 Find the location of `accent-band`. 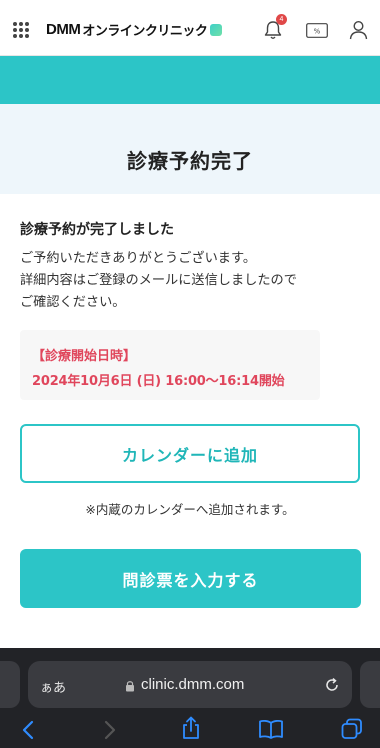

accent-band is located at coordinates (190, 80).